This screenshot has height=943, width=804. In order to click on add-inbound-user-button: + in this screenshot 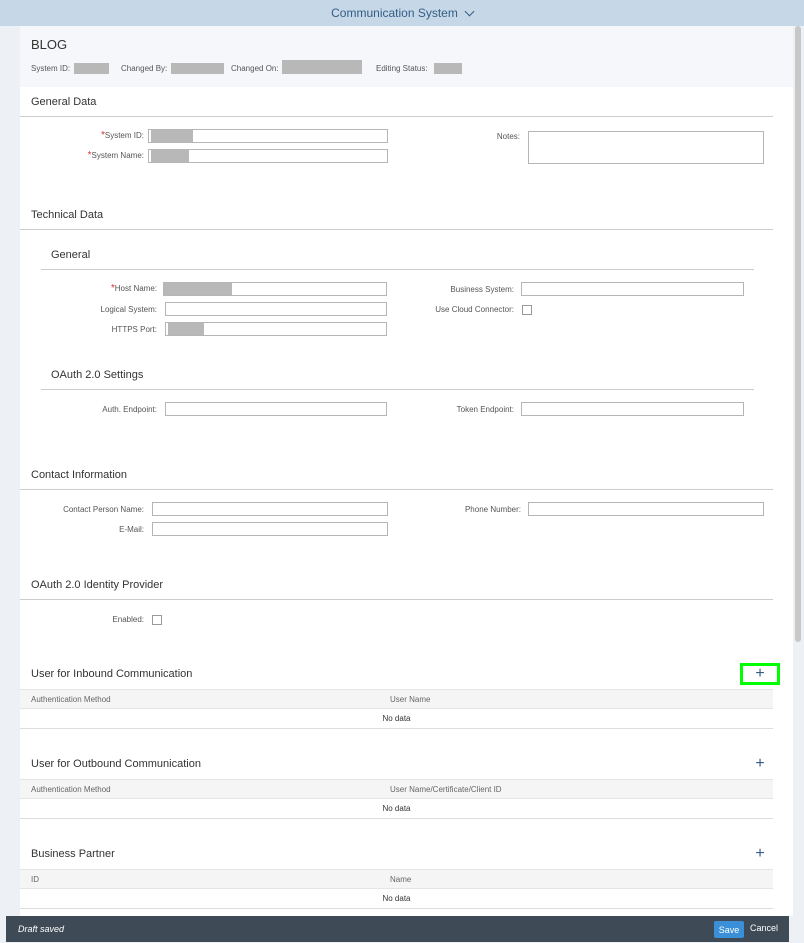, I will do `click(760, 674)`.